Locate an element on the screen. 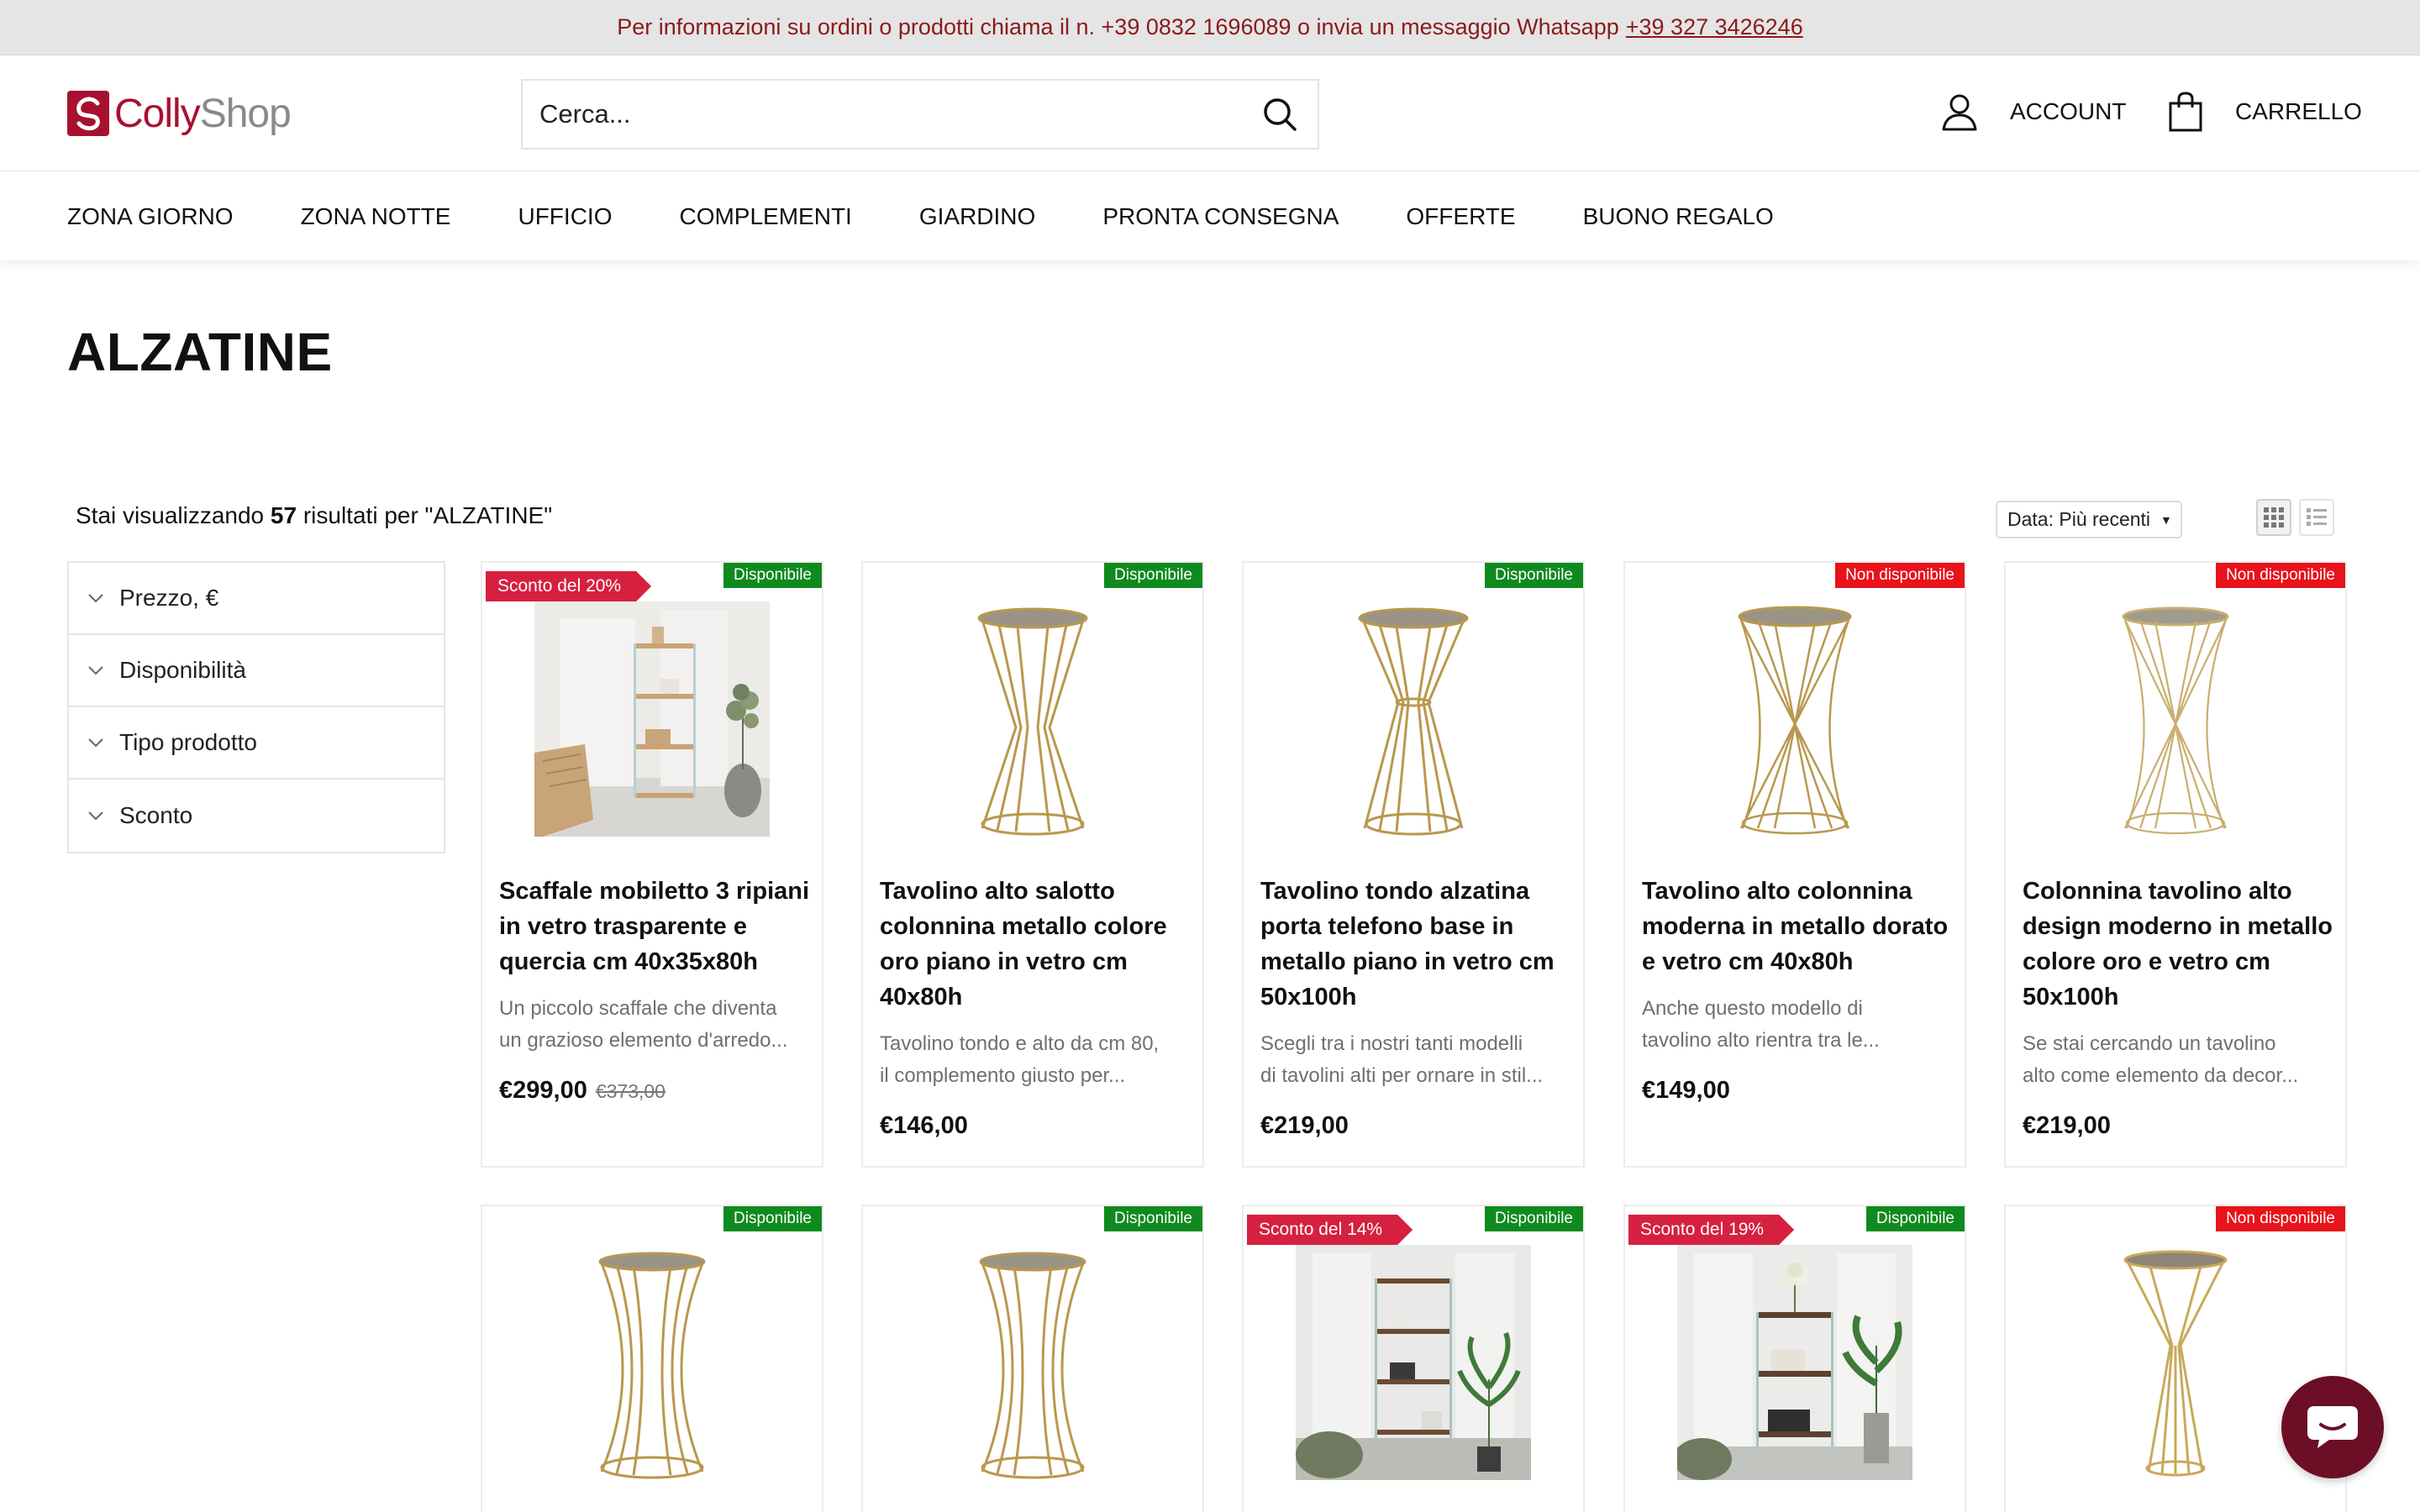 This screenshot has width=2420, height=1512. filter-label: Disponibilità is located at coordinates (182, 670).